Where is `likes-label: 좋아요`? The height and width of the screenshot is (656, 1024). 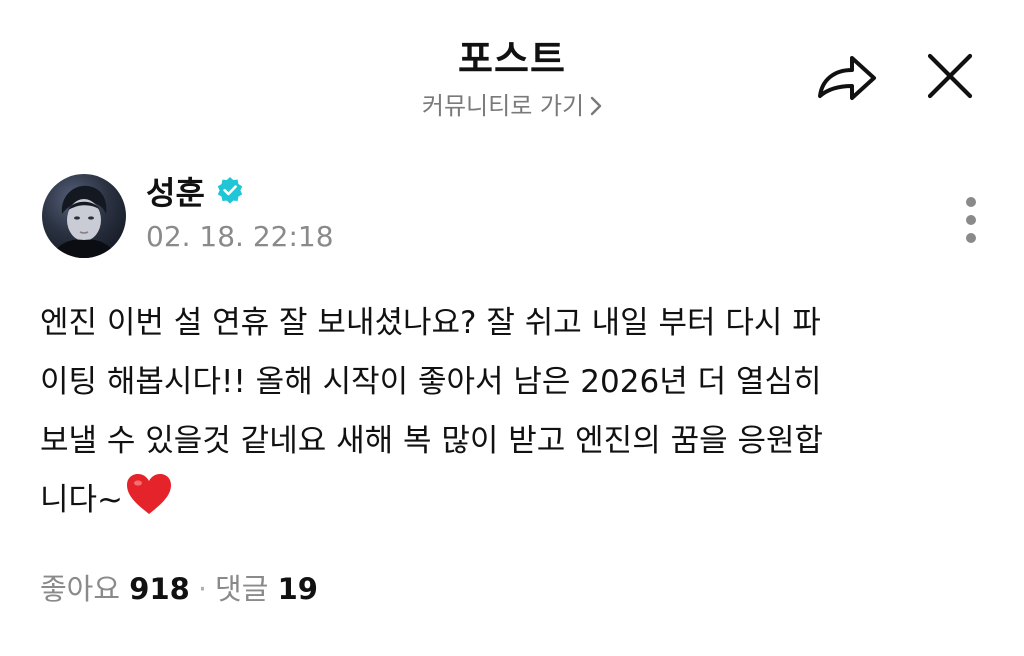 likes-label: 좋아요 is located at coordinates (80, 589).